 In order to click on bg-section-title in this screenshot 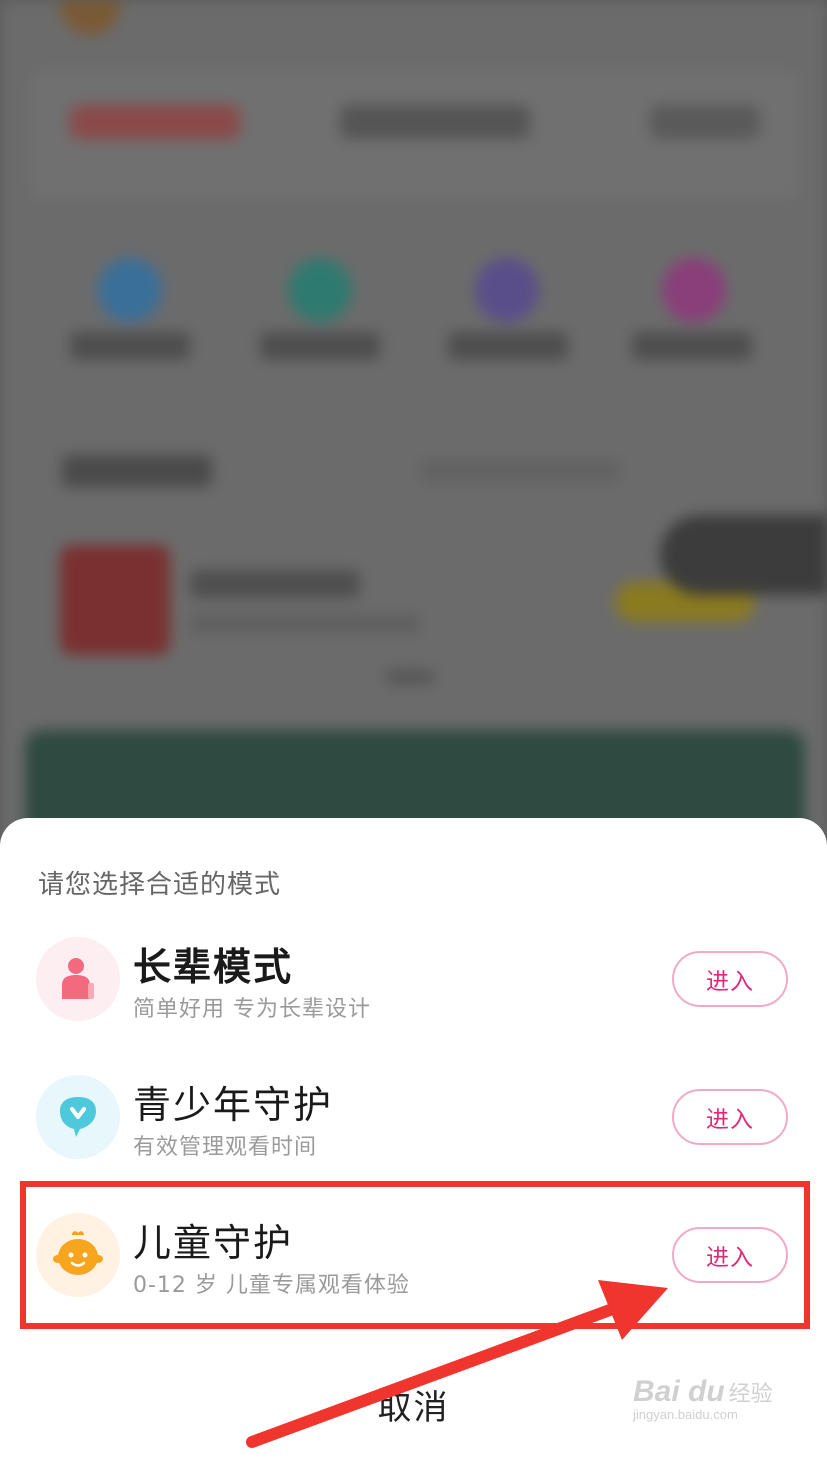, I will do `click(137, 471)`.